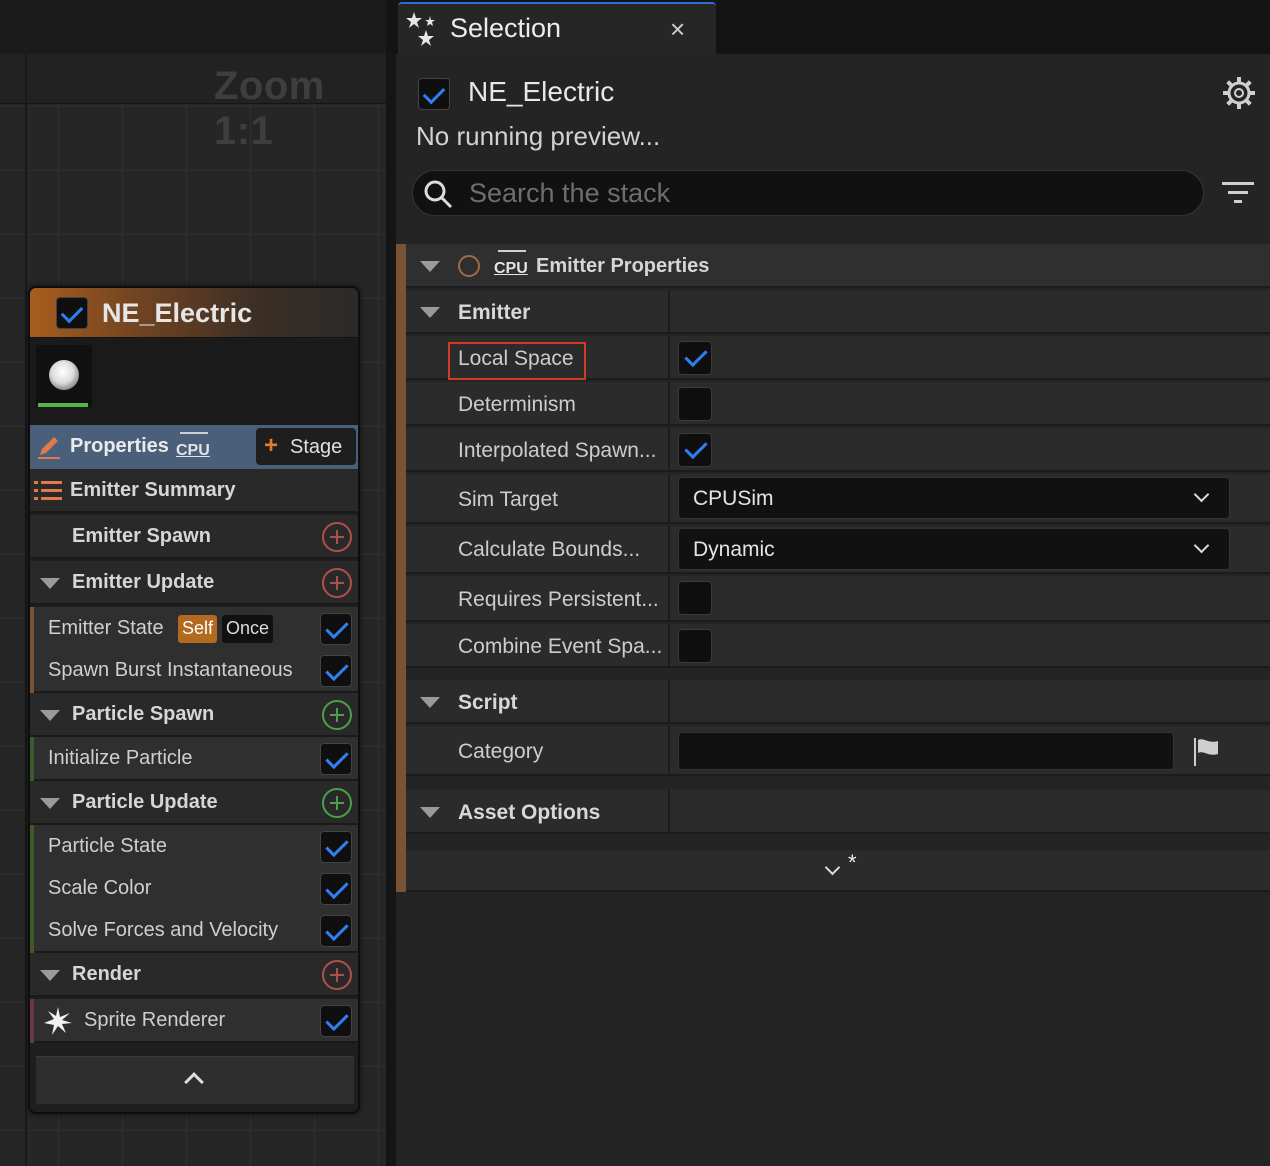 The height and width of the screenshot is (1166, 1270). I want to click on search-bar, so click(808, 193).